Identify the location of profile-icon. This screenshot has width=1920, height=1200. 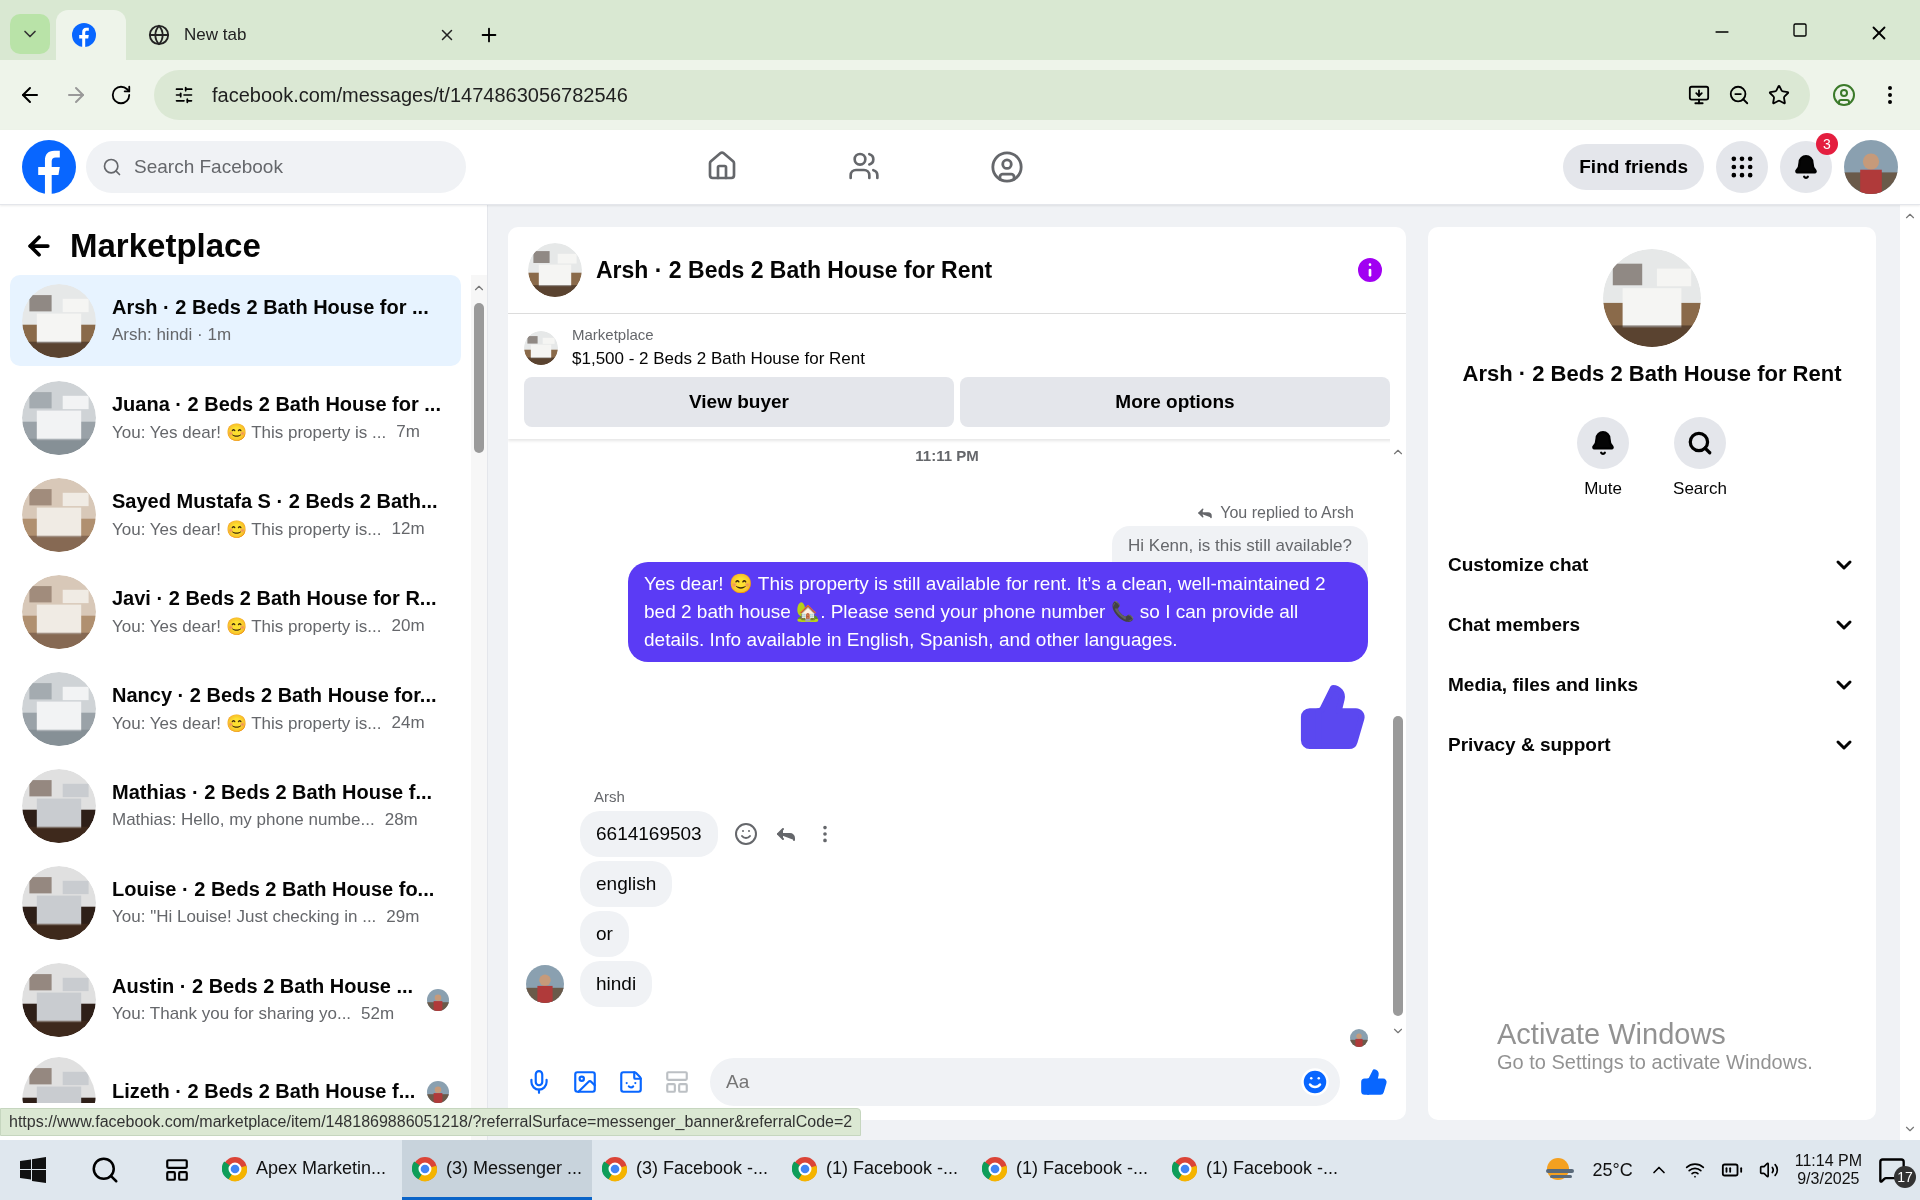
(1844, 95).